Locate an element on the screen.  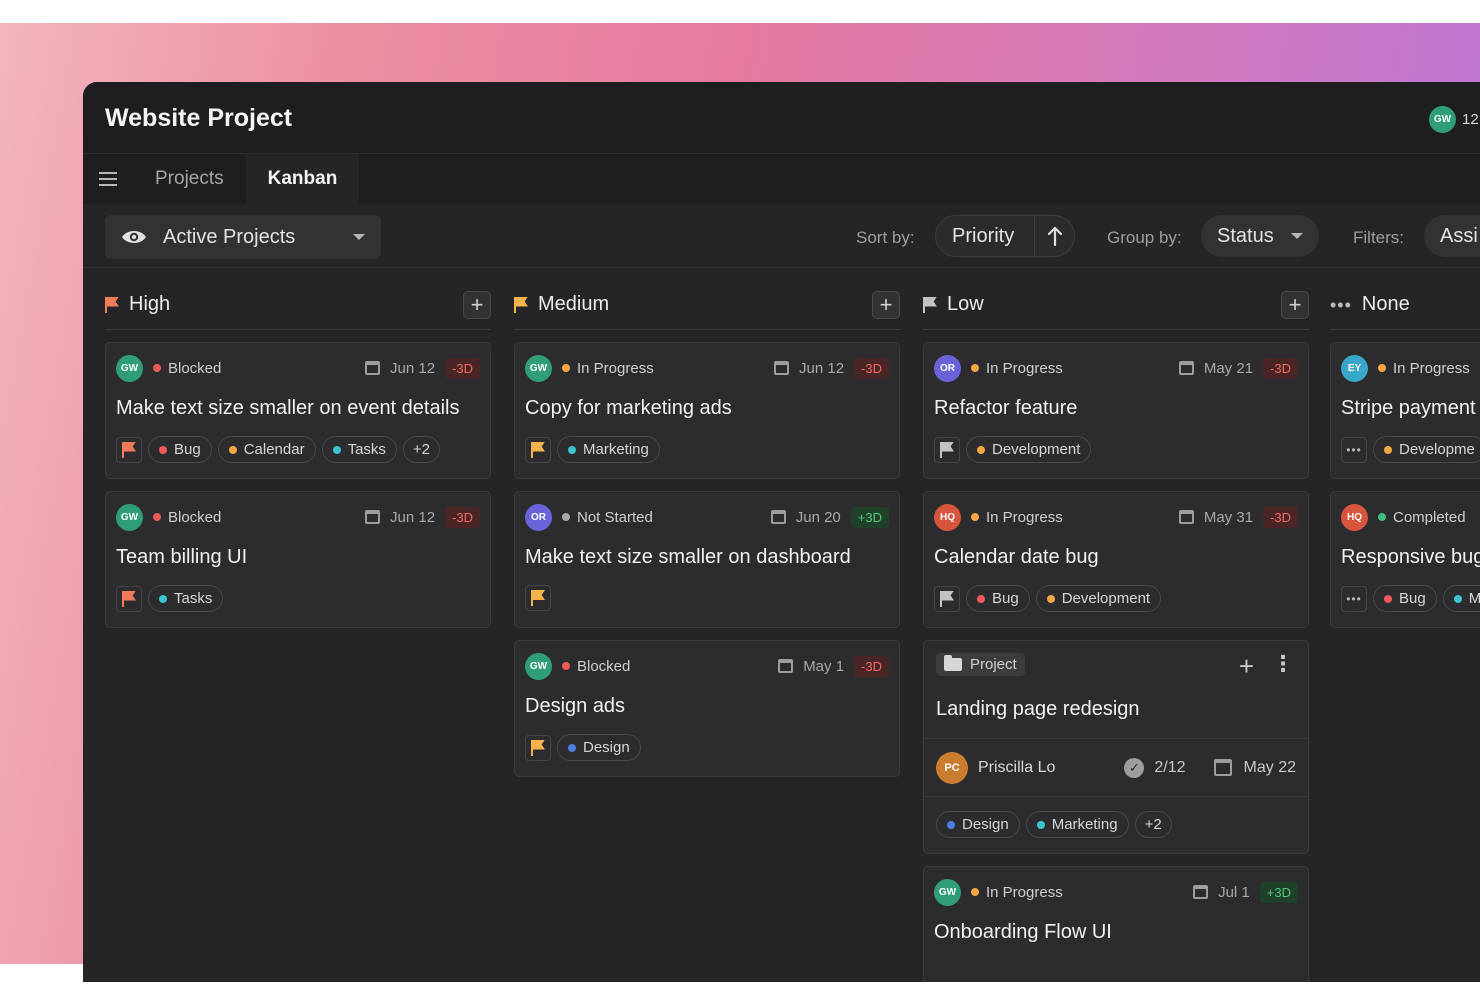
delta-badge: +3D is located at coordinates (1278, 892).